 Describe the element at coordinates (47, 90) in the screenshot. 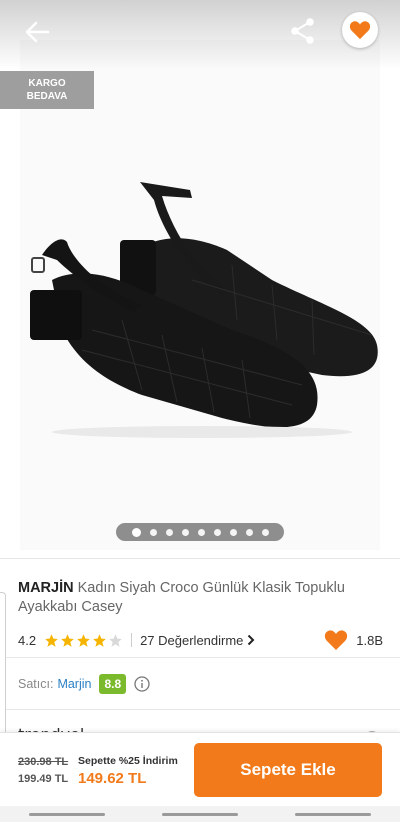

I see `free-shipping-badge: KARGO BEDAVA` at that location.